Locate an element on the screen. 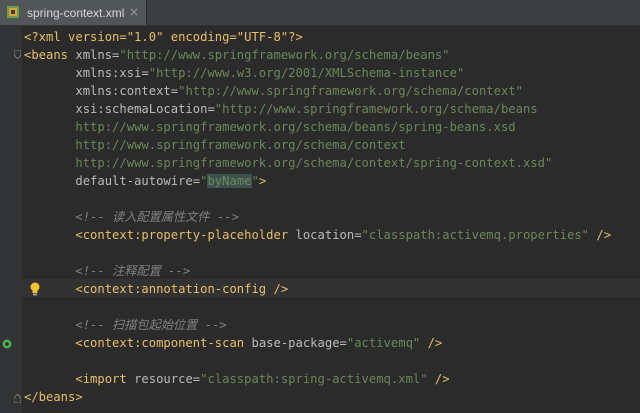 This screenshot has height=413, width=640. tab-spring-context: spring-context.xml × is located at coordinates (73, 12).